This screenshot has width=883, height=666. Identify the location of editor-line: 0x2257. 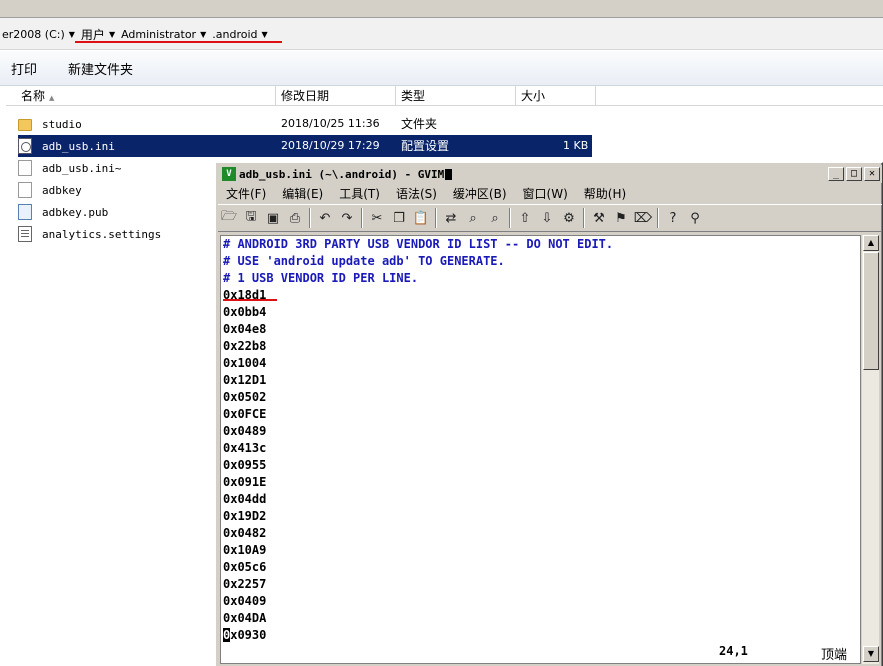
(245, 584).